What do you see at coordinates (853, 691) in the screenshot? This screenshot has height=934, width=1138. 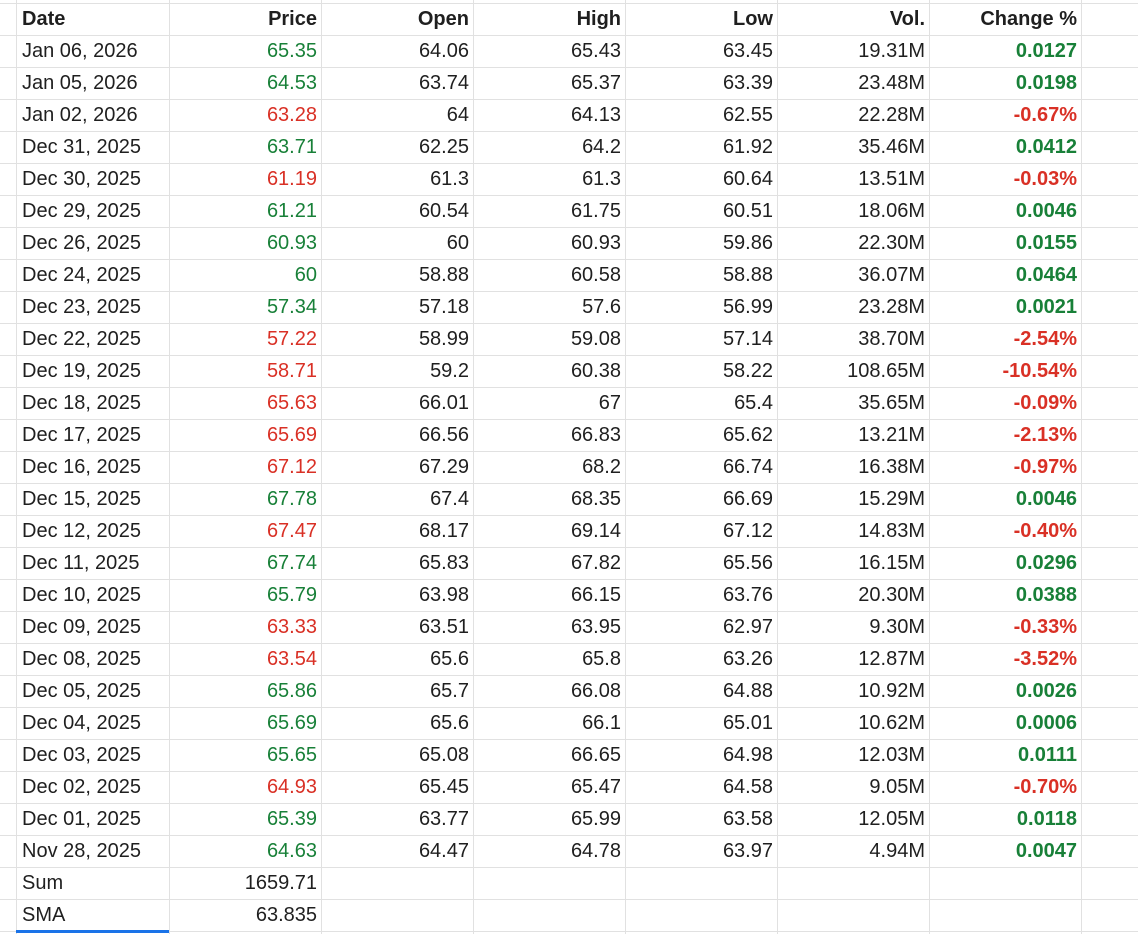 I see `cell-vol: 10.92M` at bounding box center [853, 691].